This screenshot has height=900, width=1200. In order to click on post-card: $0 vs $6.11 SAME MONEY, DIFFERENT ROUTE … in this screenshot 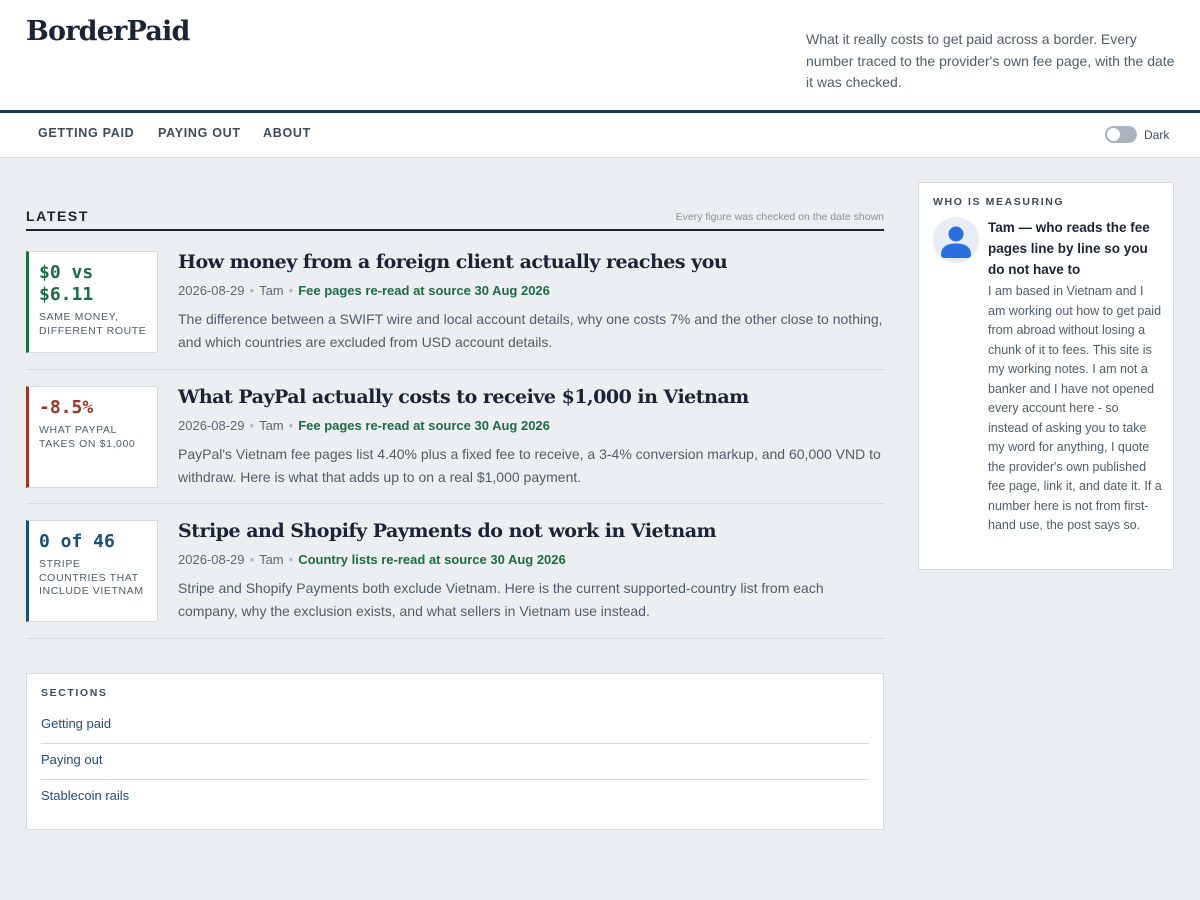, I will do `click(455, 310)`.